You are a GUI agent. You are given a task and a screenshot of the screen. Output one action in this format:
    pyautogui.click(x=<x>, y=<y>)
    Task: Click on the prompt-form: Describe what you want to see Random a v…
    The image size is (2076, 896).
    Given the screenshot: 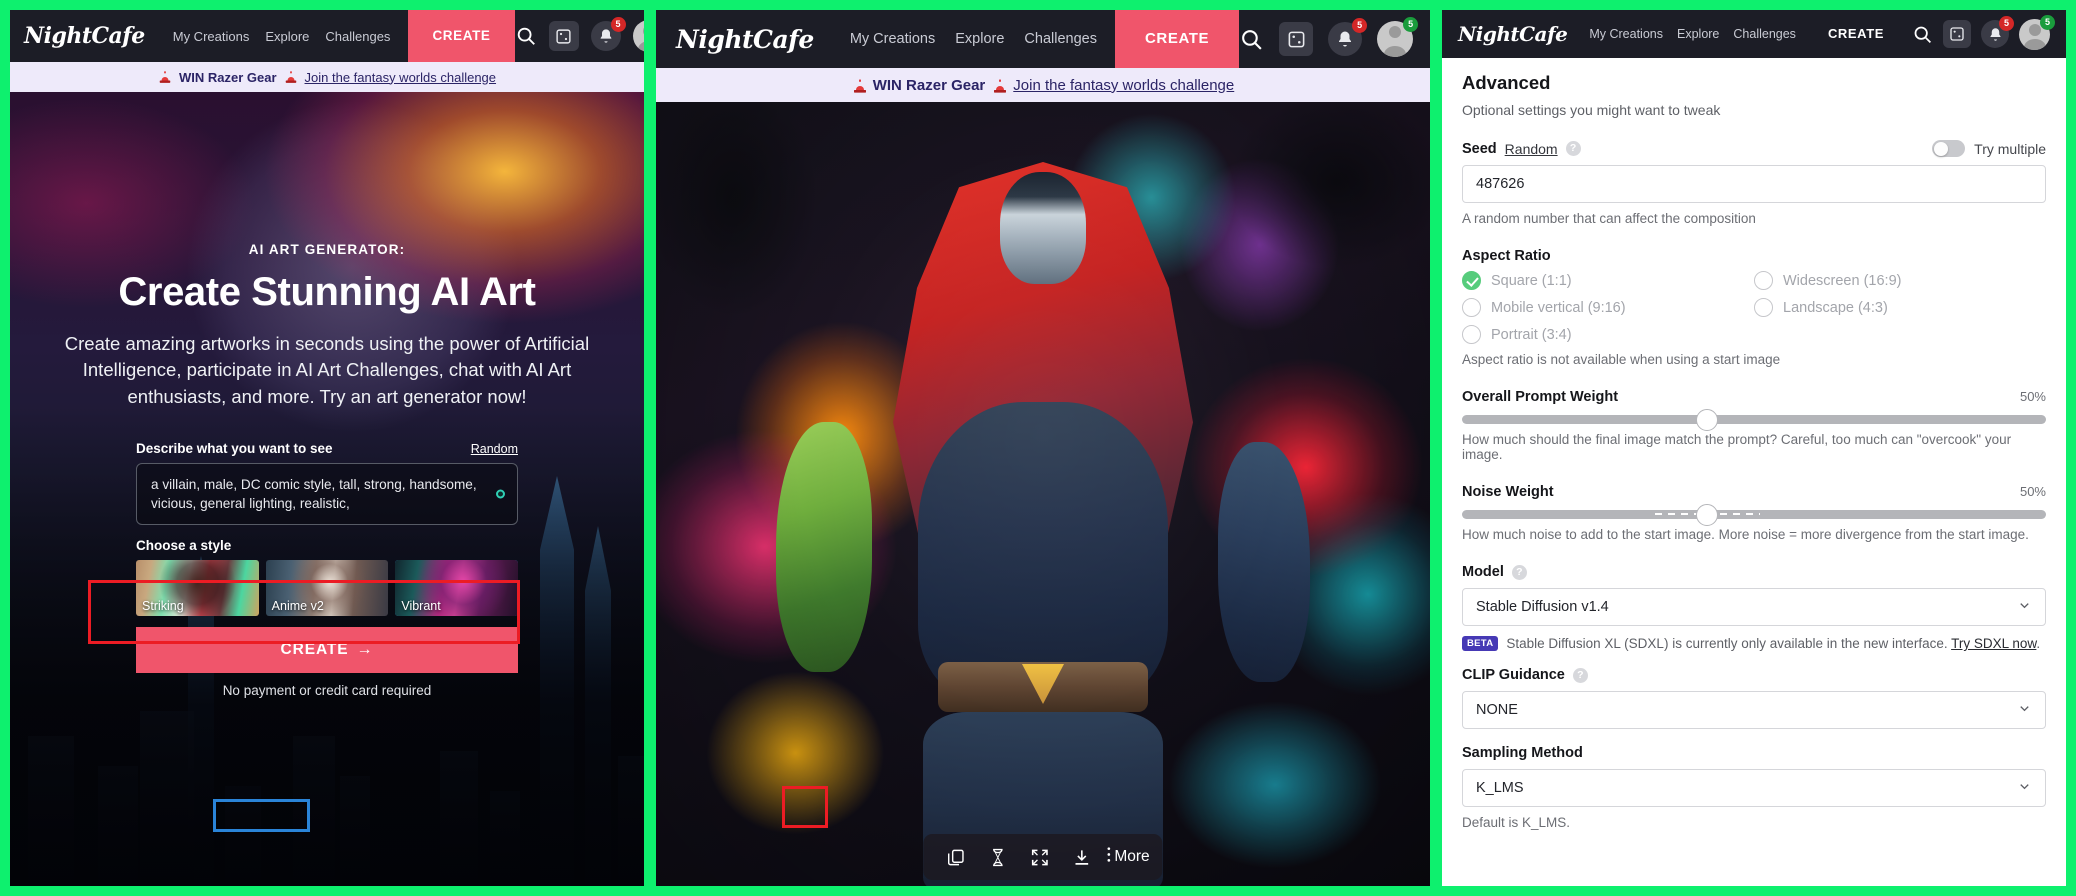 What is the action you would take?
    pyautogui.click(x=327, y=570)
    